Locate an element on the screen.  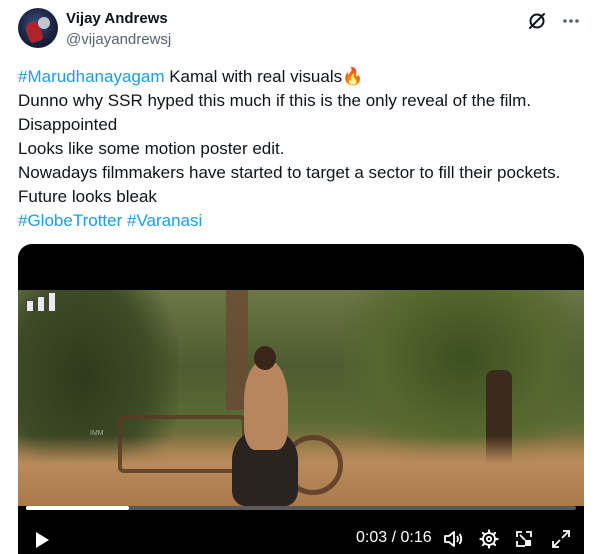
tweet-line: Looks like some motion poster edit. is located at coordinates (151, 148).